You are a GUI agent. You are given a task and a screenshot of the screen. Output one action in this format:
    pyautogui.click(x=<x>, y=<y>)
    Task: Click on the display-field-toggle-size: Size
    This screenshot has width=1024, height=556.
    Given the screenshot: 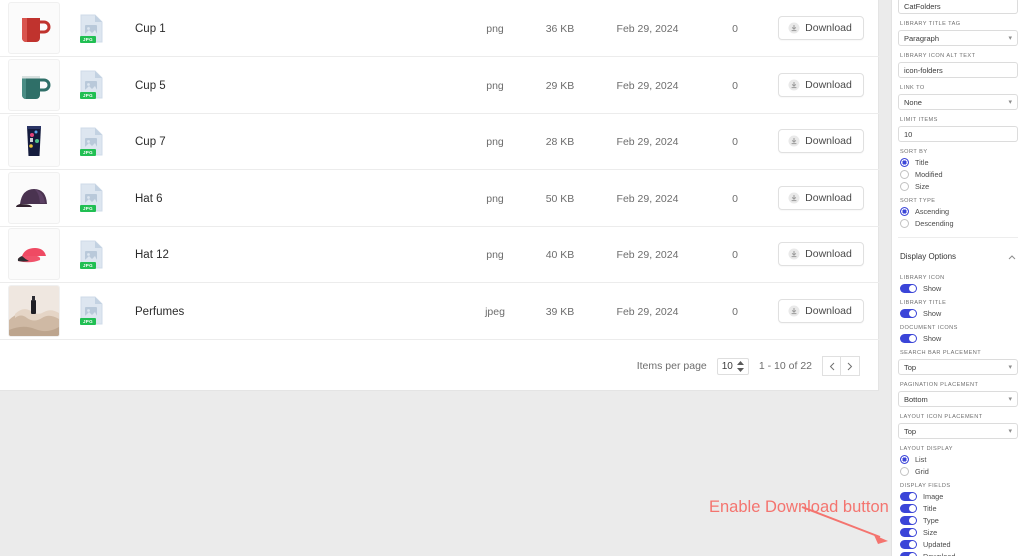 What is the action you would take?
    pyautogui.click(x=959, y=532)
    